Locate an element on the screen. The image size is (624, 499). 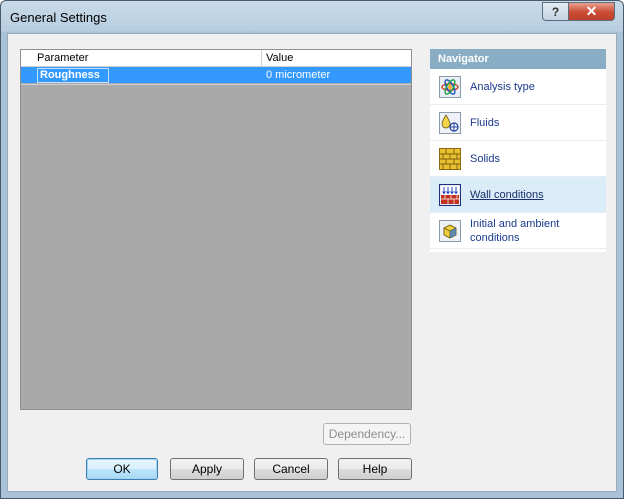
nav-item-label: Initial and ambient conditions is located at coordinates (515, 230).